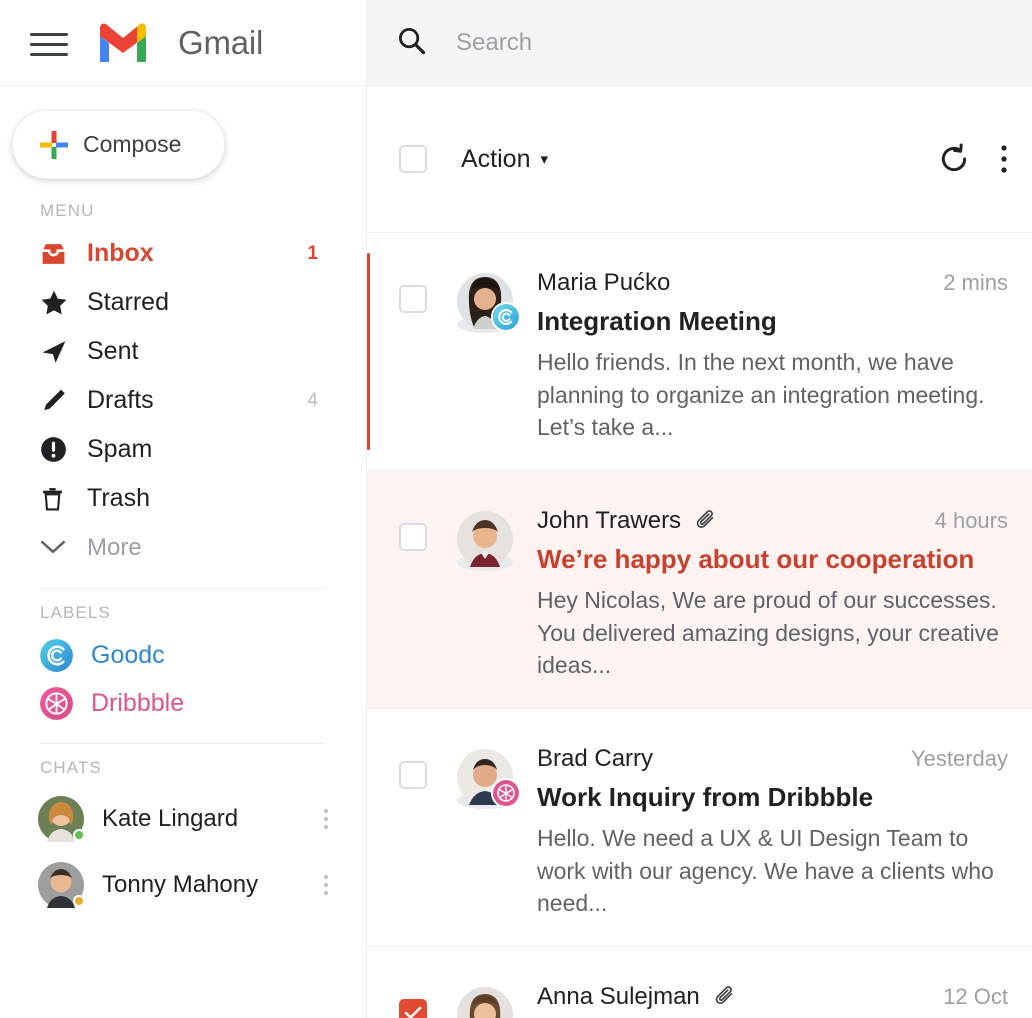  What do you see at coordinates (495, 159) in the screenshot?
I see `action-dropdown-label: Action` at bounding box center [495, 159].